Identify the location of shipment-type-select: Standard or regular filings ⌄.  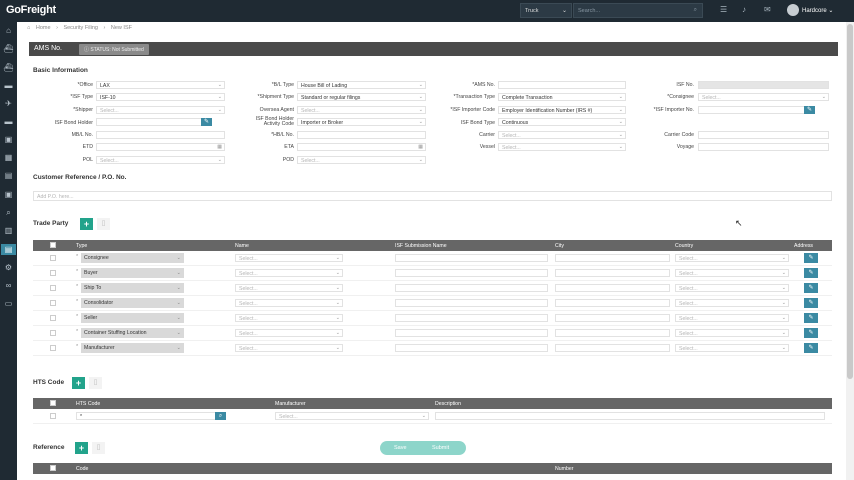
(361, 97).